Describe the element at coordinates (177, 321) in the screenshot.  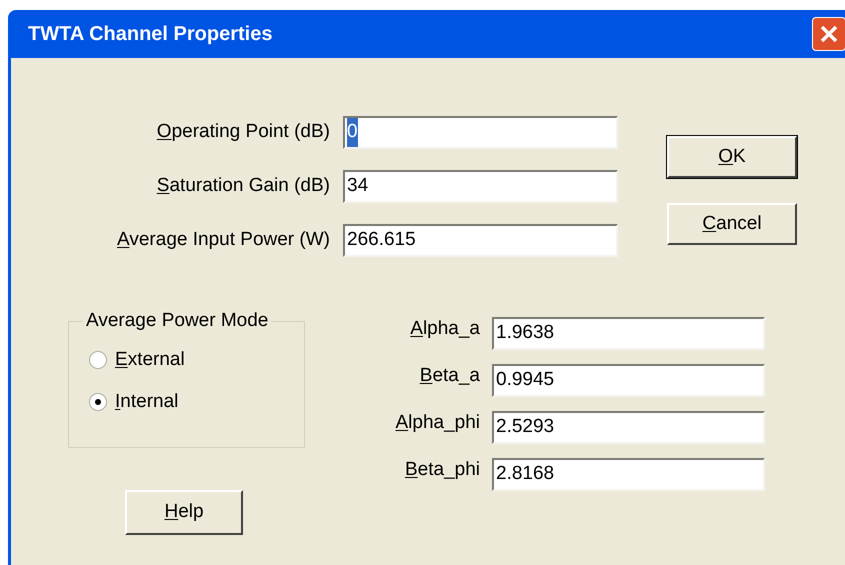
I see `group-title: Average Power Mode` at that location.